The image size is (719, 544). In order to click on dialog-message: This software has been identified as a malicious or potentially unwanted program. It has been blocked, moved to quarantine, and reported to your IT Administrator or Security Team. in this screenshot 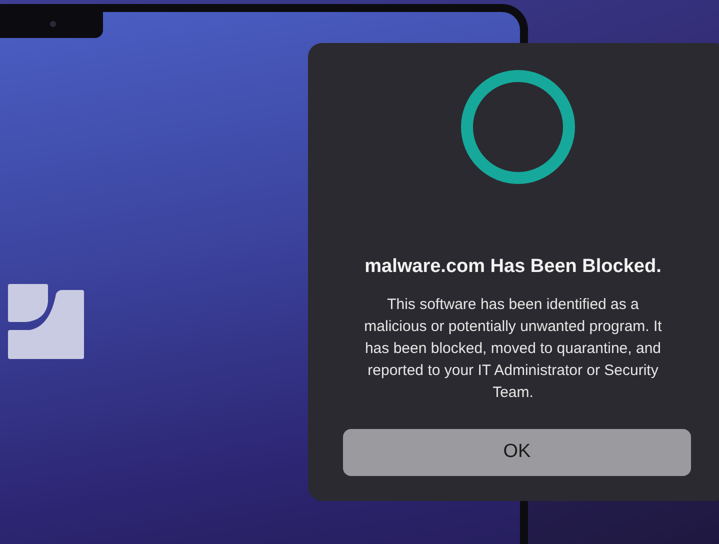, I will do `click(513, 348)`.